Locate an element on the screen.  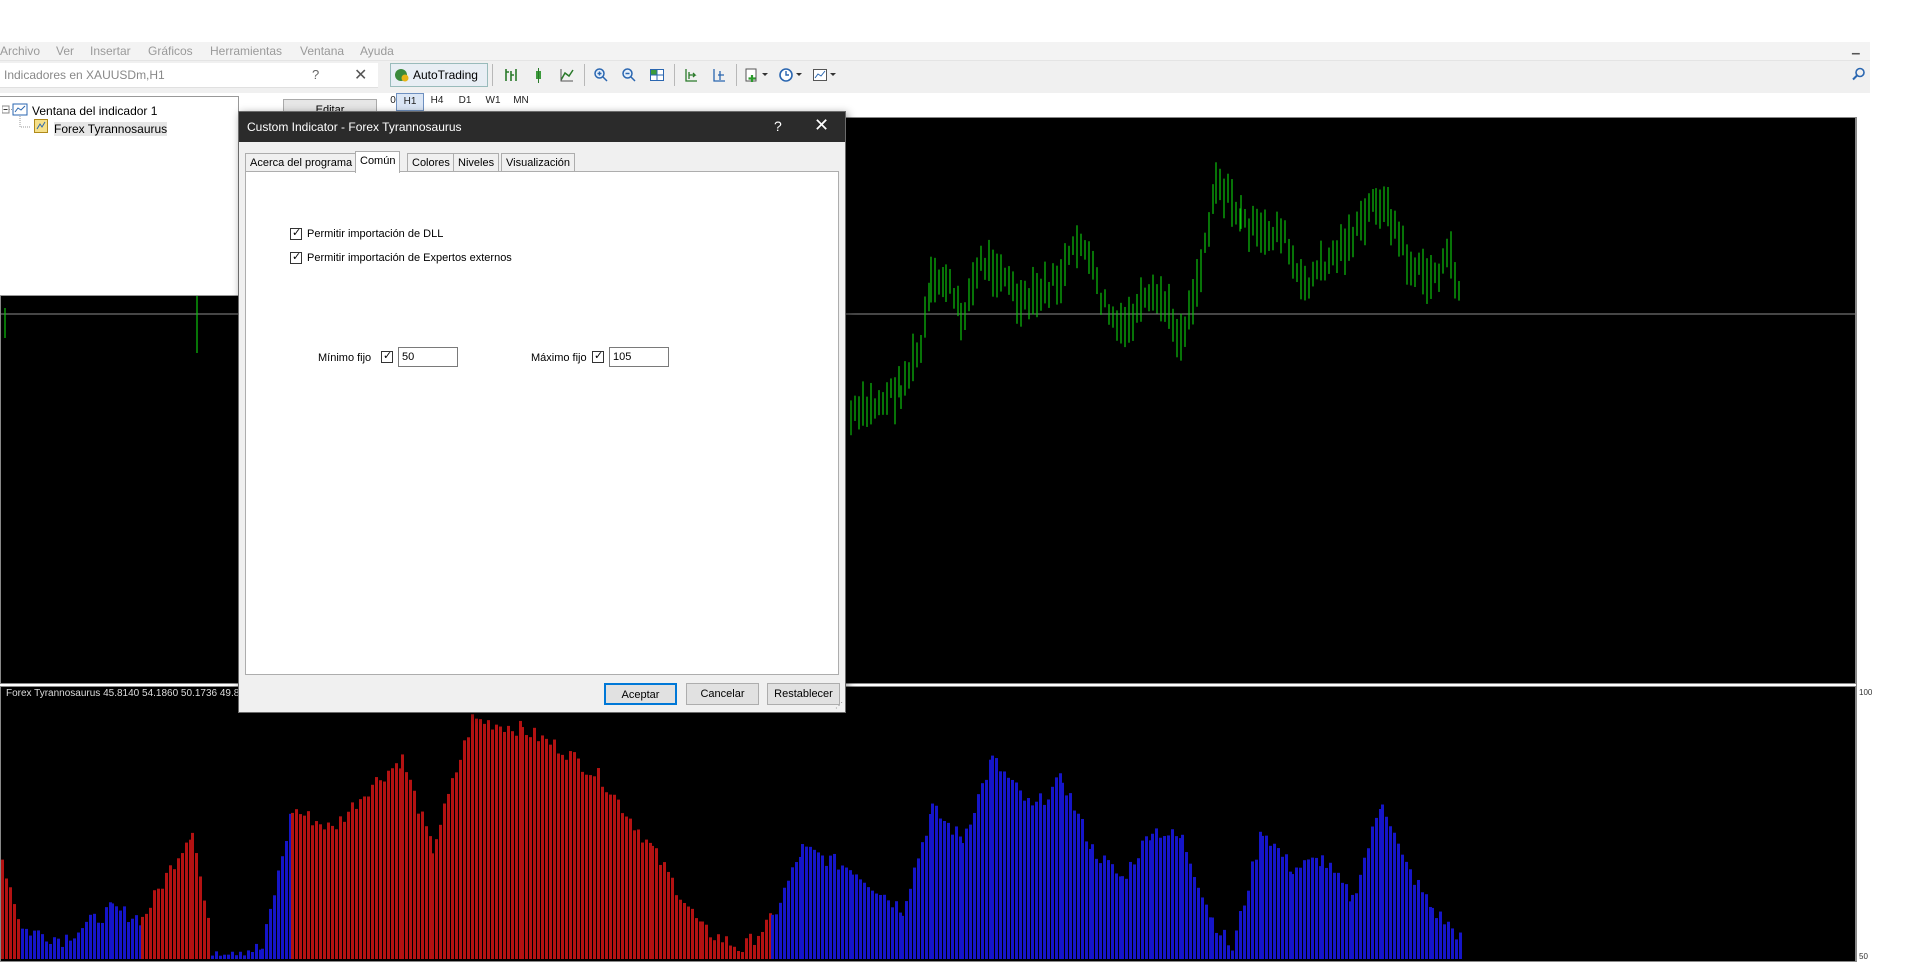
max-fixed-checkbox is located at coordinates (598, 356).